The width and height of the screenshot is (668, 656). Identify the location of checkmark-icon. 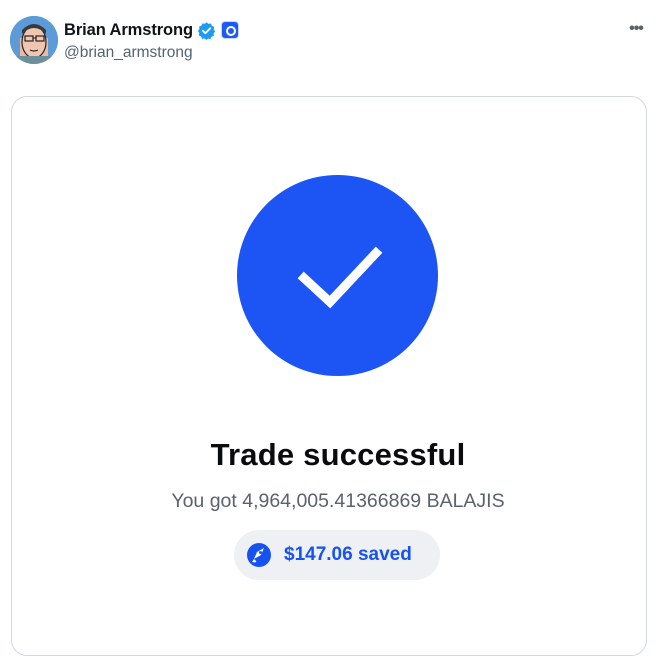
(340, 277).